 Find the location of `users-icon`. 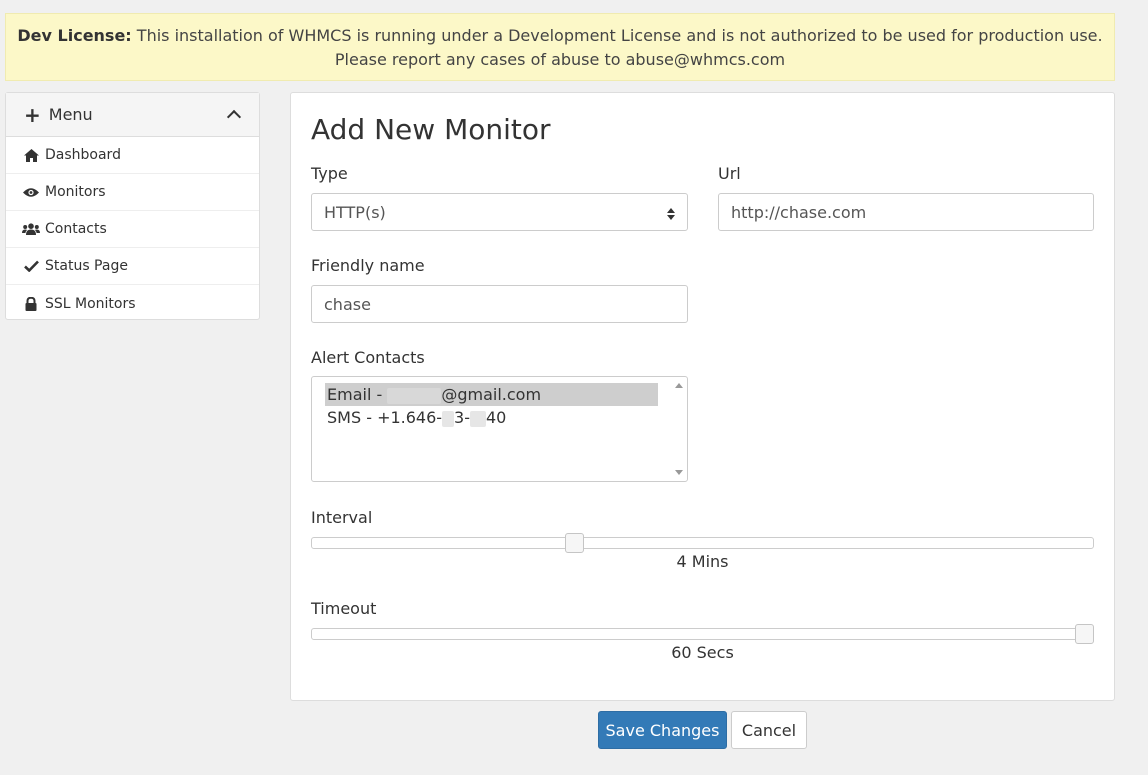

users-icon is located at coordinates (31, 229).